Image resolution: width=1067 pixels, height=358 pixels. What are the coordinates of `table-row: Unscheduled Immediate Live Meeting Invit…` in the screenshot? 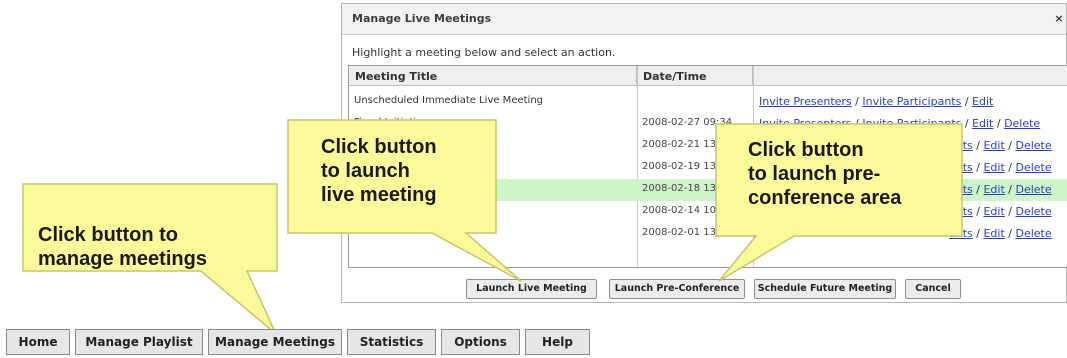 It's located at (708, 102).